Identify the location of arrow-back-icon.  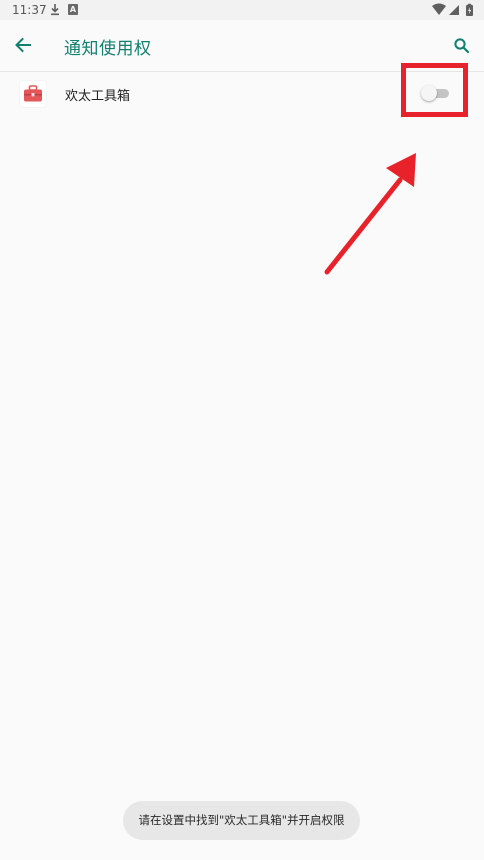
(23, 45).